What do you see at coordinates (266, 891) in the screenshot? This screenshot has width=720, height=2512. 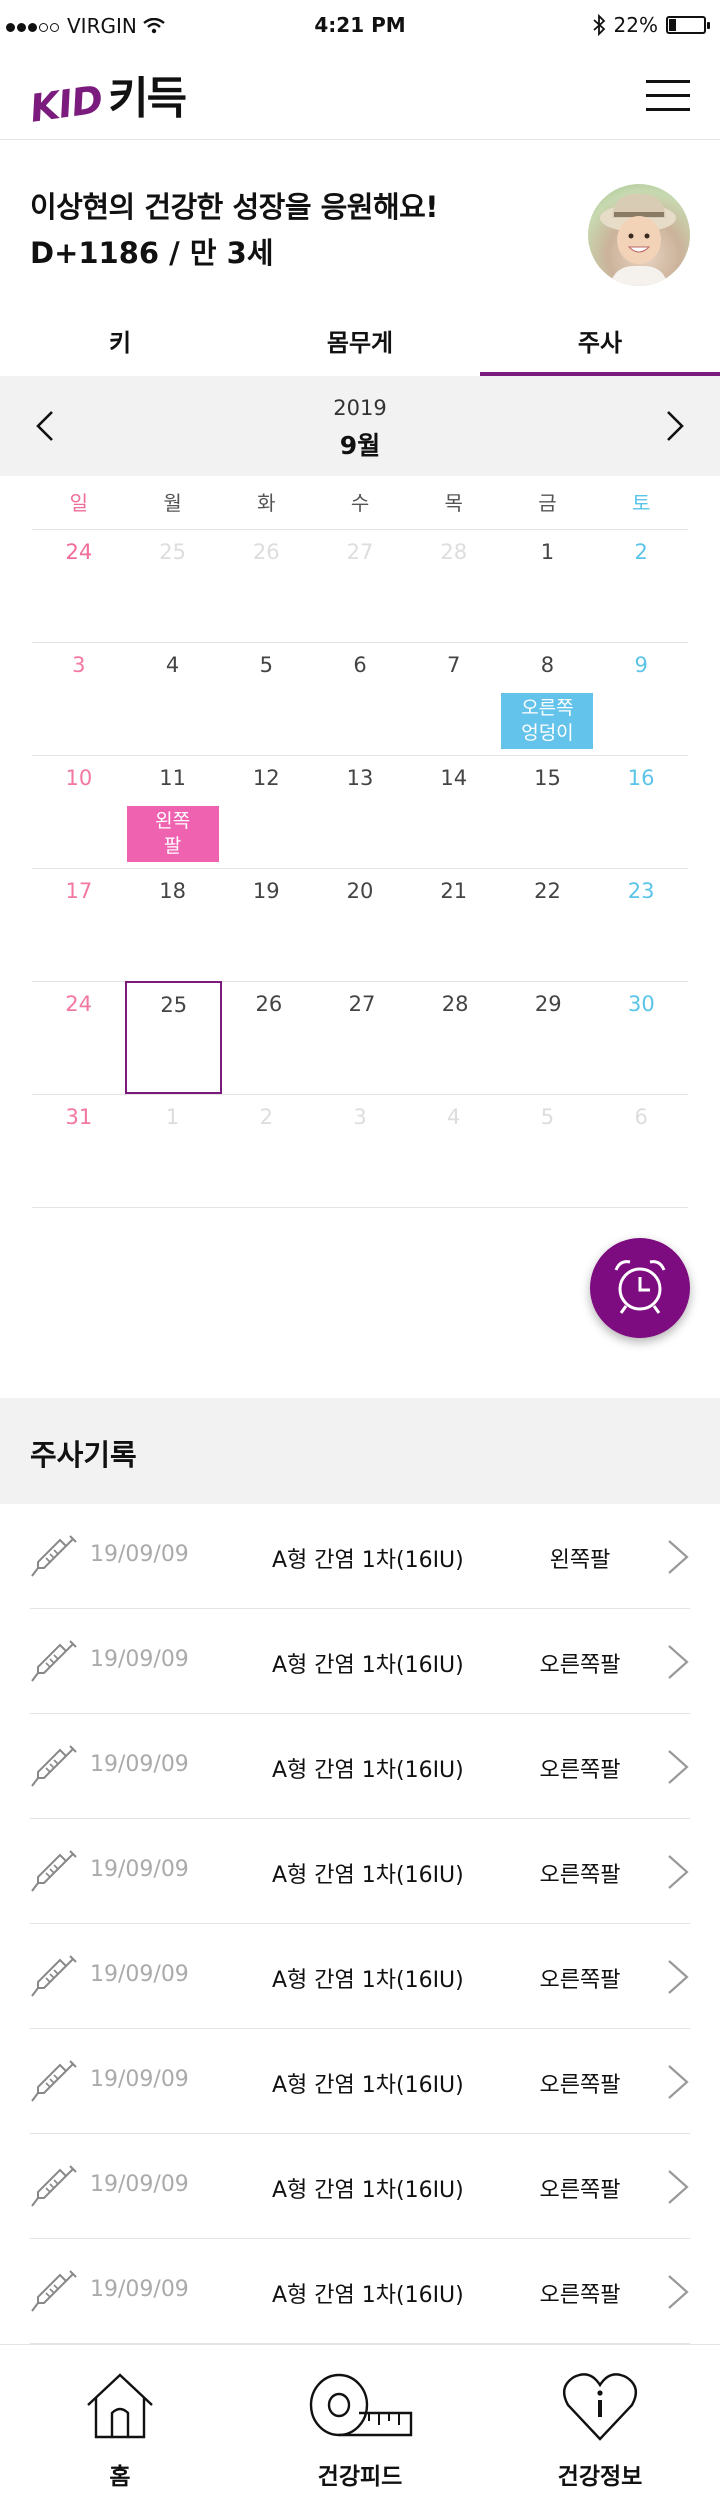 I see `day-number: 19` at bounding box center [266, 891].